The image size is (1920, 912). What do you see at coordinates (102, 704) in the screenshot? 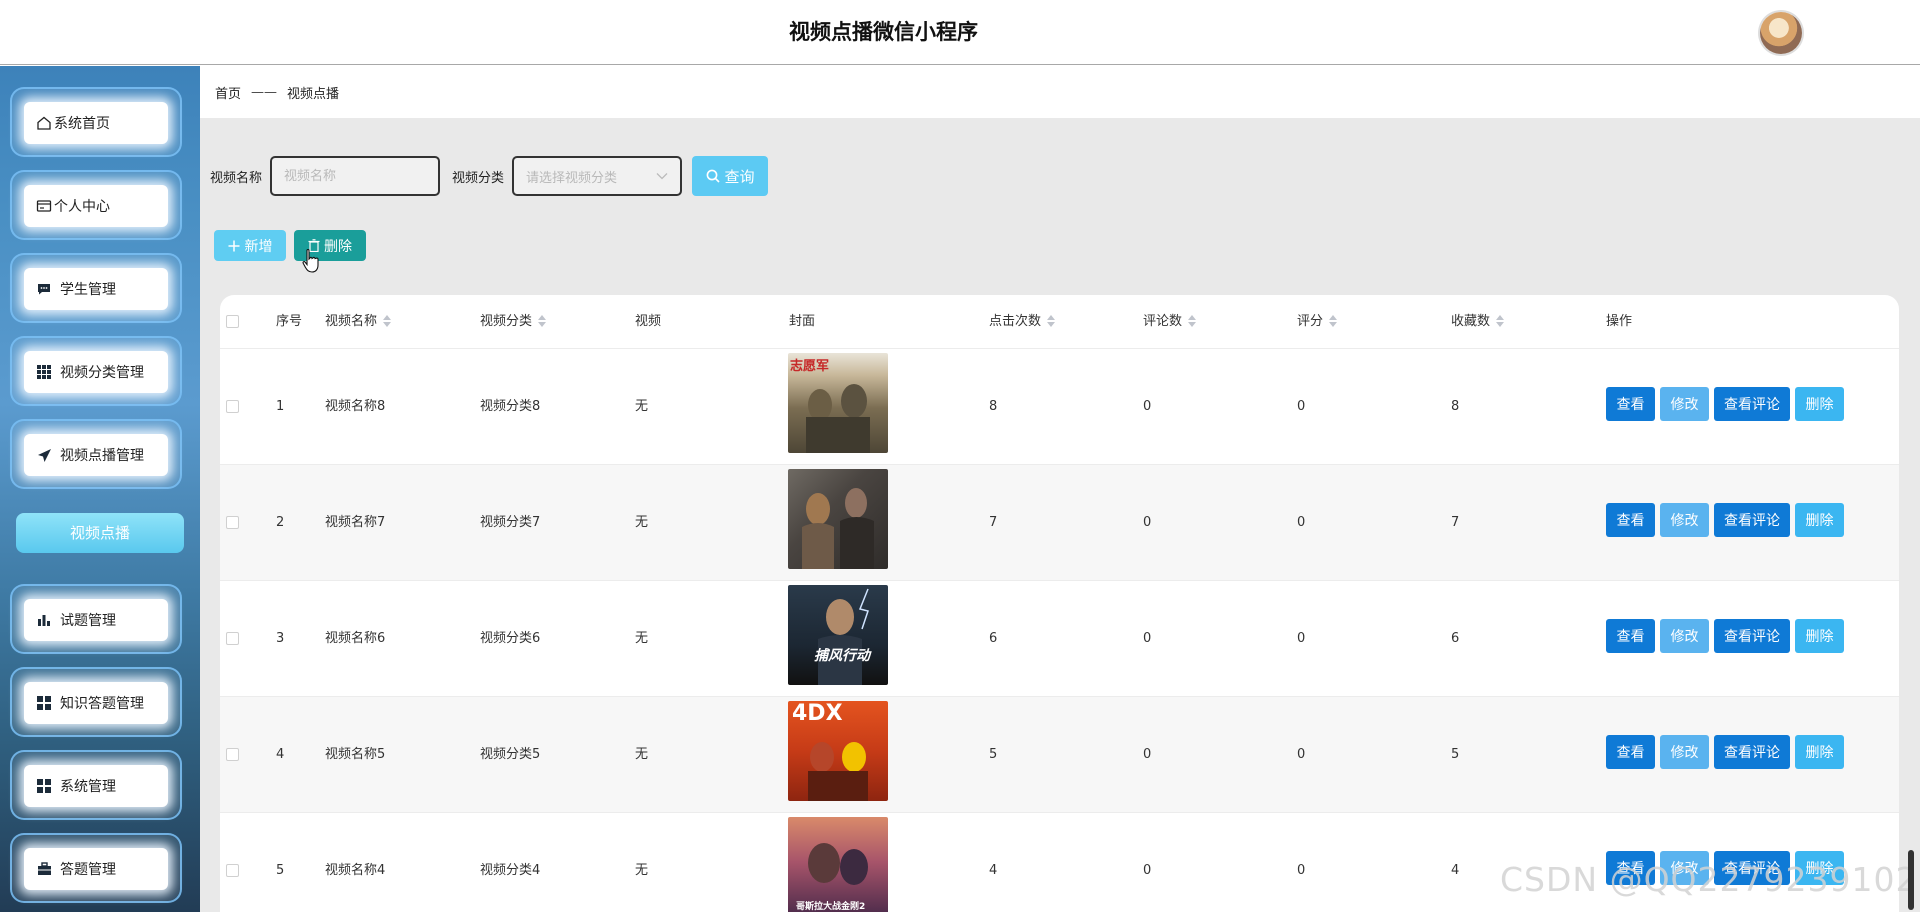
I see `sidebar-item-label: 知识答题管理` at bounding box center [102, 704].